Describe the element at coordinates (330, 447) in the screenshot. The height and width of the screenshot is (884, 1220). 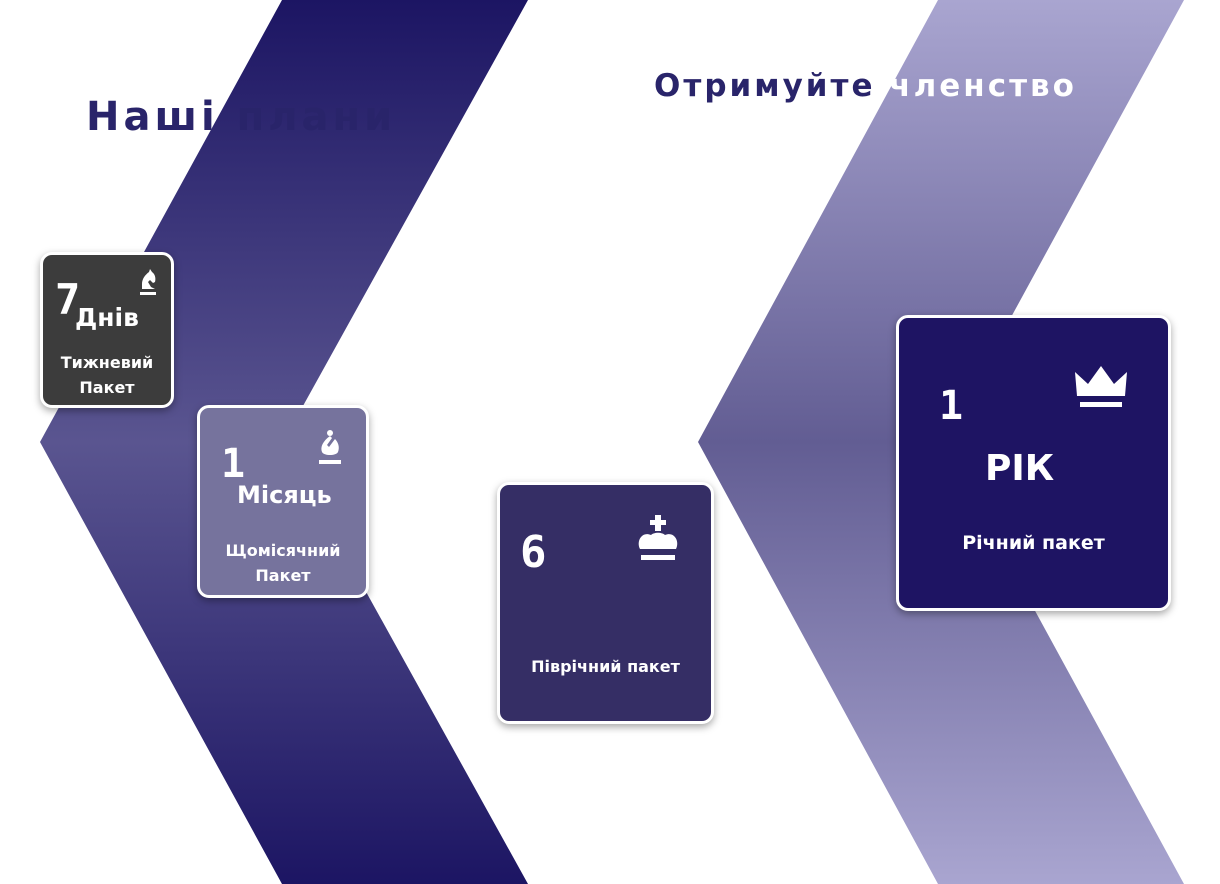
I see `chess-bishop-icon` at that location.